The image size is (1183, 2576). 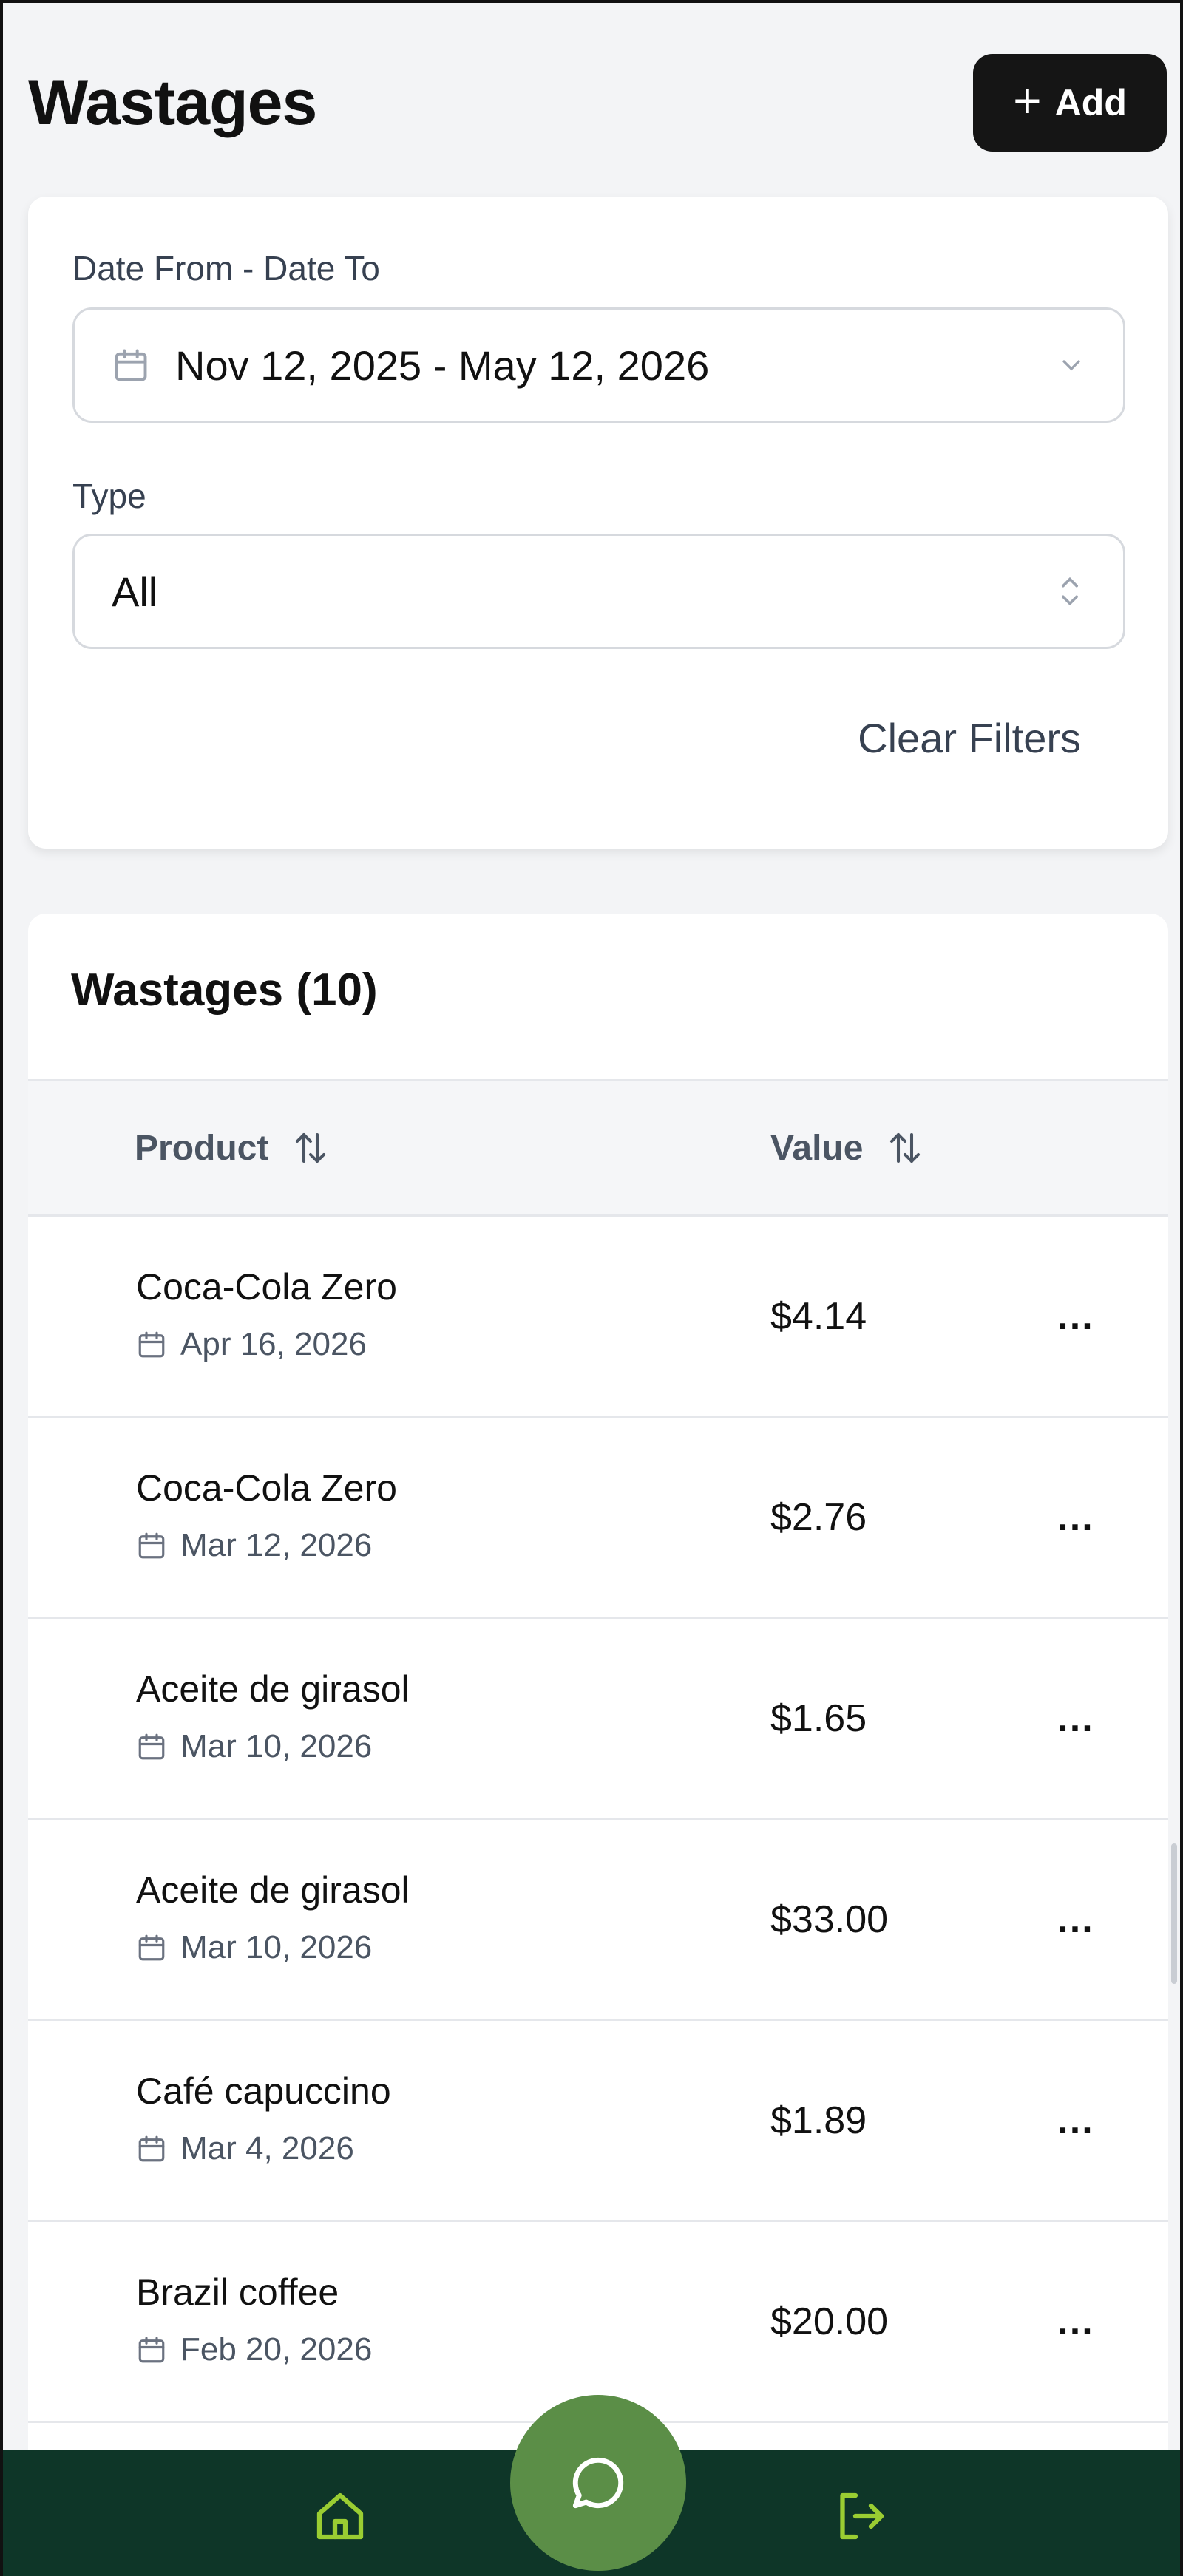 I want to click on page-title: Wastages, so click(x=172, y=102).